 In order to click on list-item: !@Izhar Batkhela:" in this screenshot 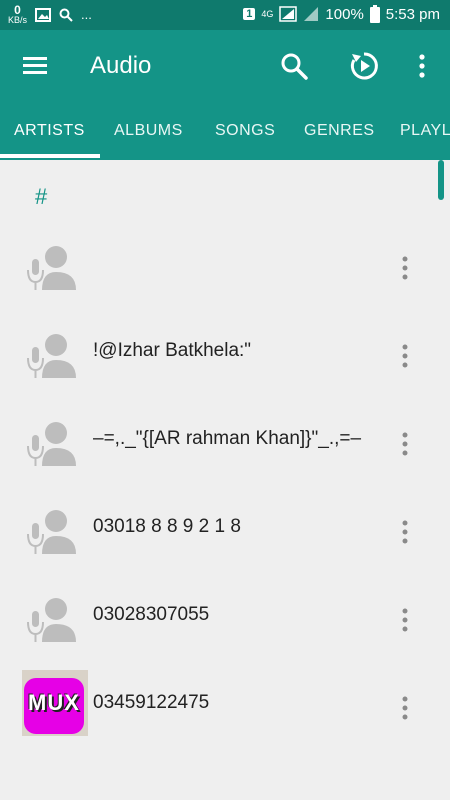, I will do `click(225, 358)`.